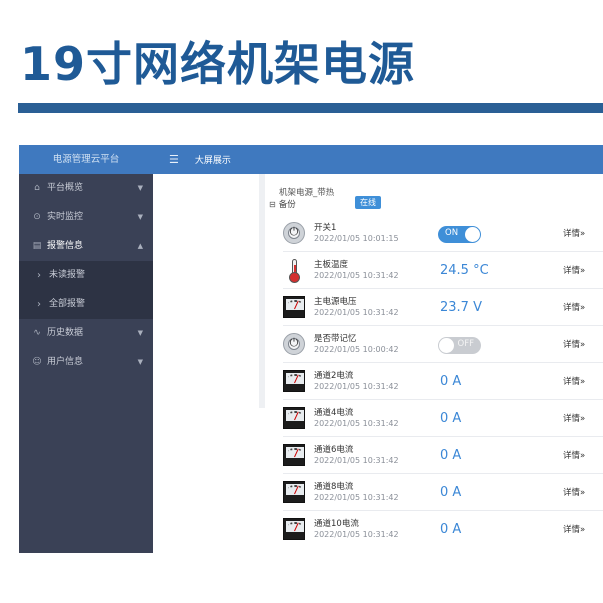 This screenshot has width=603, height=603. What do you see at coordinates (37, 188) in the screenshot?
I see `home-icon: ⌂` at bounding box center [37, 188].